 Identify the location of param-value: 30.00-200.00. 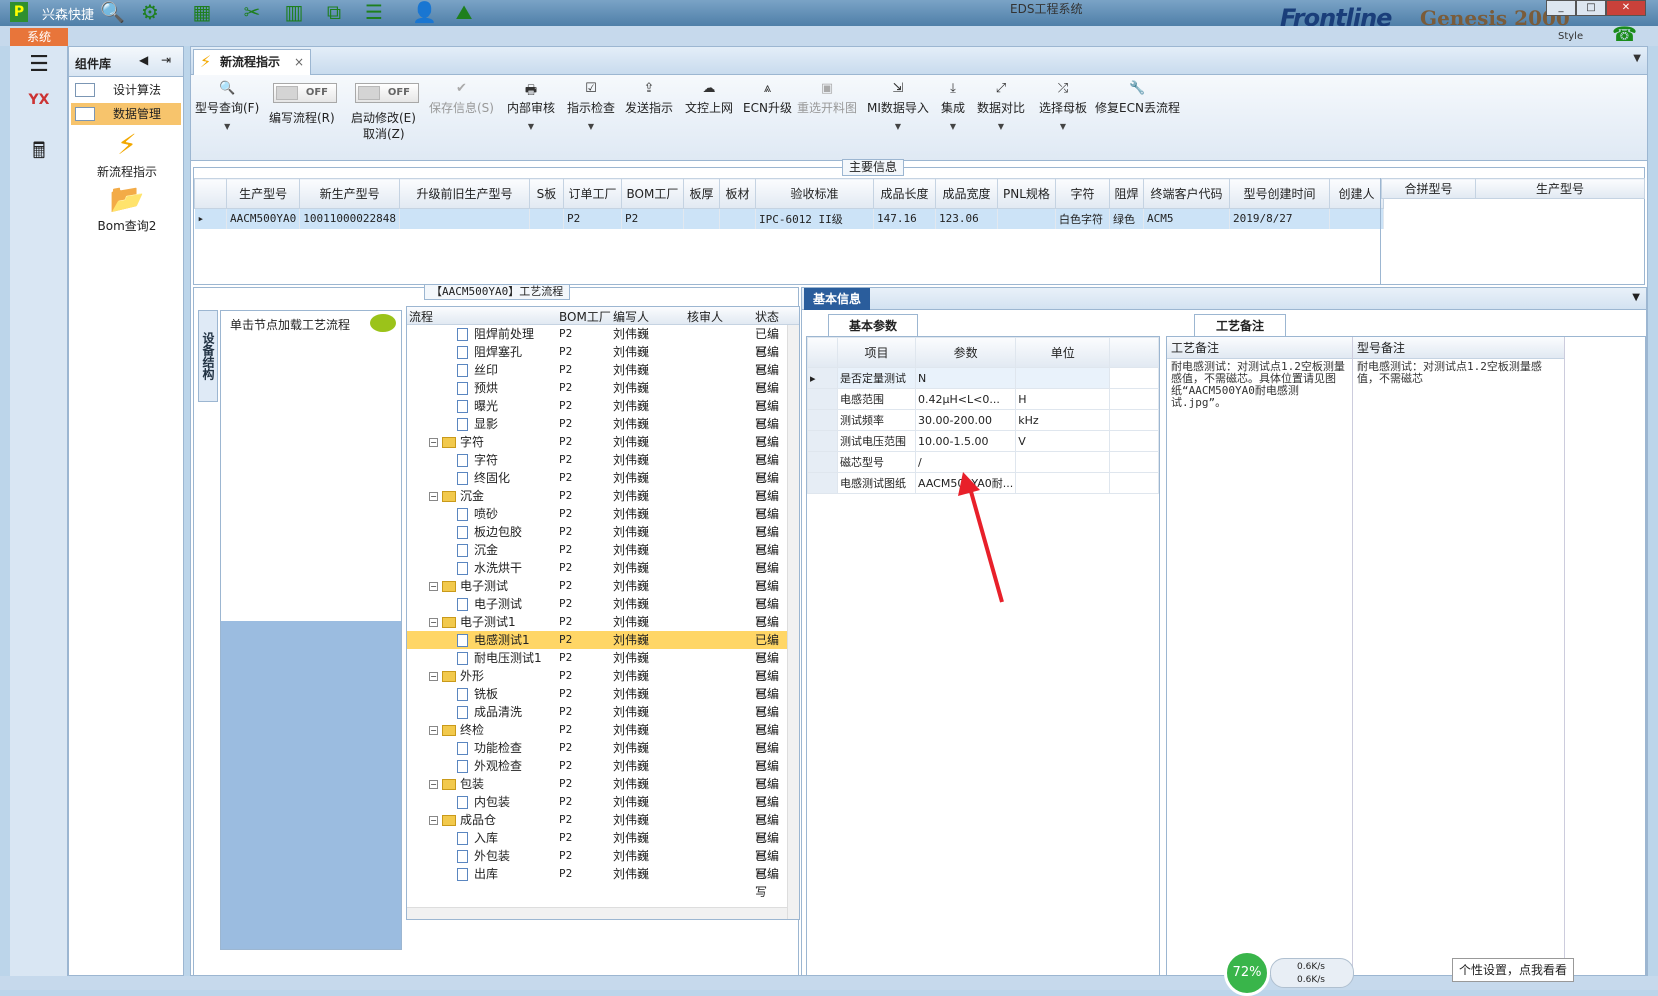
(965, 420).